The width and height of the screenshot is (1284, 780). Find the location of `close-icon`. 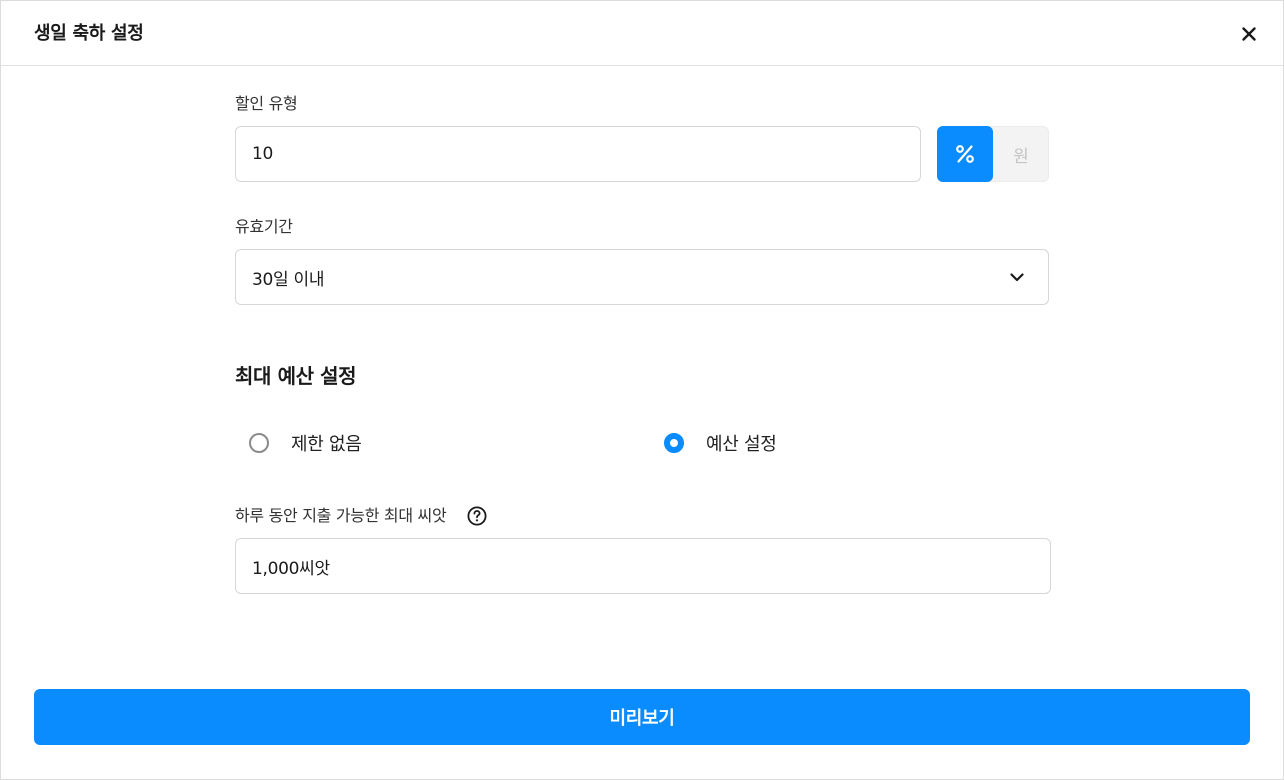

close-icon is located at coordinates (1249, 34).